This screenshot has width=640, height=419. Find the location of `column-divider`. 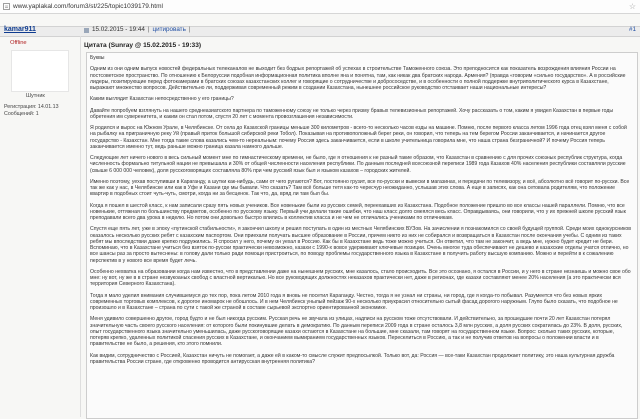

column-divider is located at coordinates (80, 226).